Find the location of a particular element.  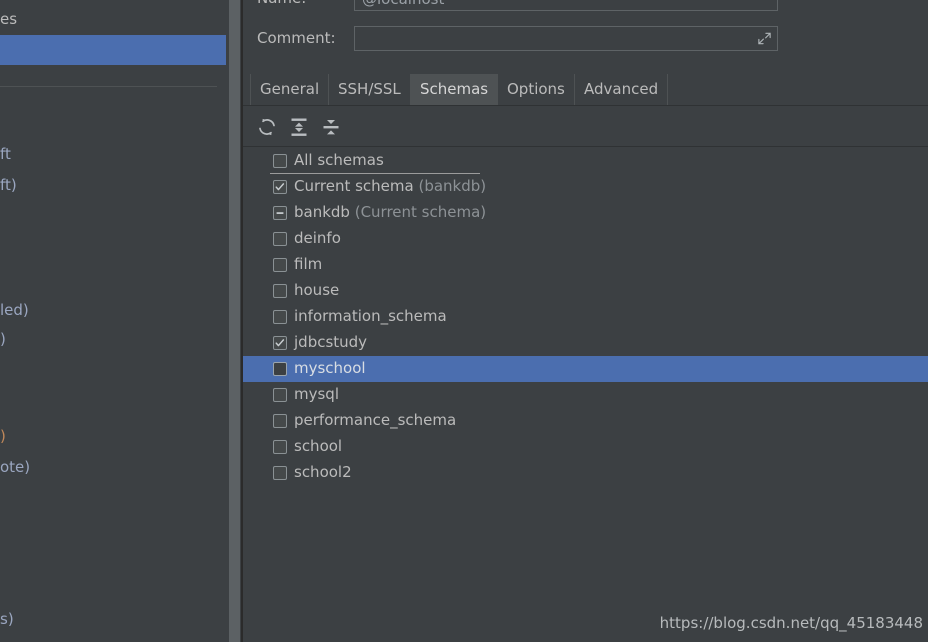

schema-row: All schemas is located at coordinates (585, 161).